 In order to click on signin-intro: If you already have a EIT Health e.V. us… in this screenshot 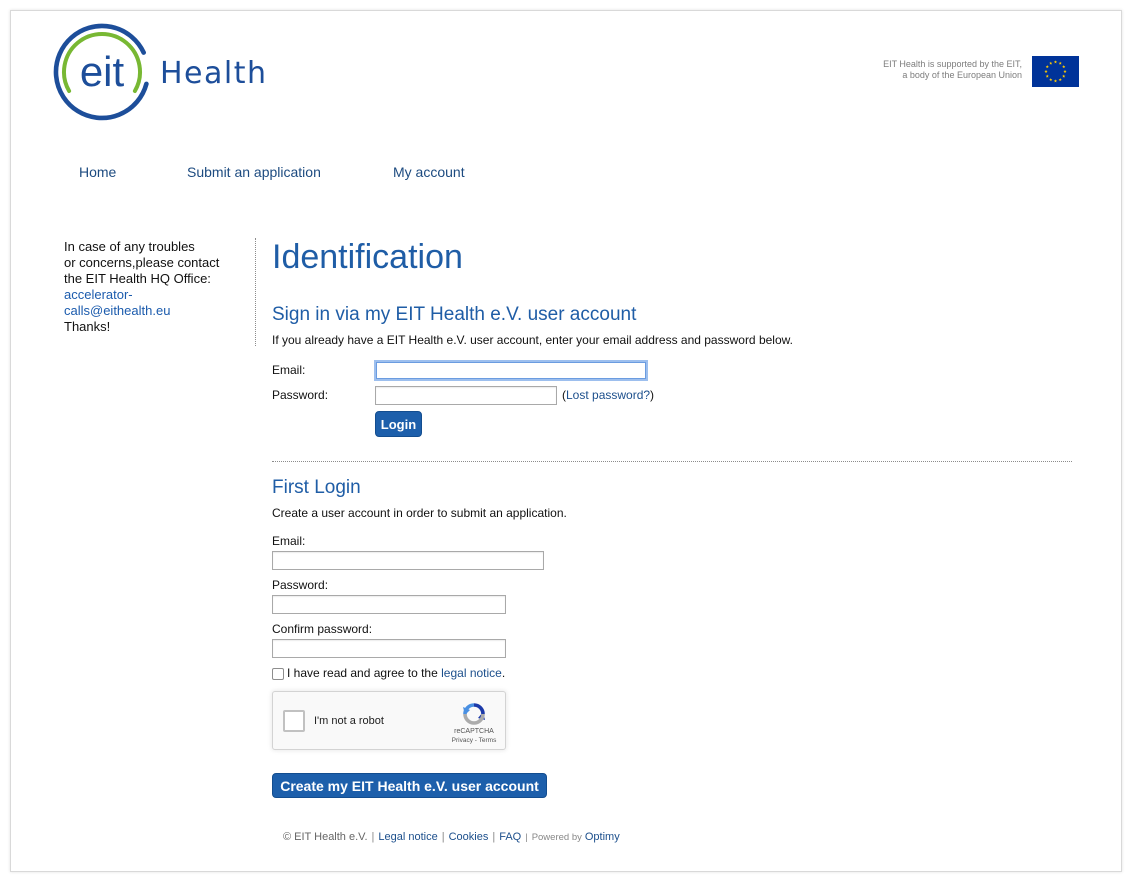, I will do `click(532, 340)`.